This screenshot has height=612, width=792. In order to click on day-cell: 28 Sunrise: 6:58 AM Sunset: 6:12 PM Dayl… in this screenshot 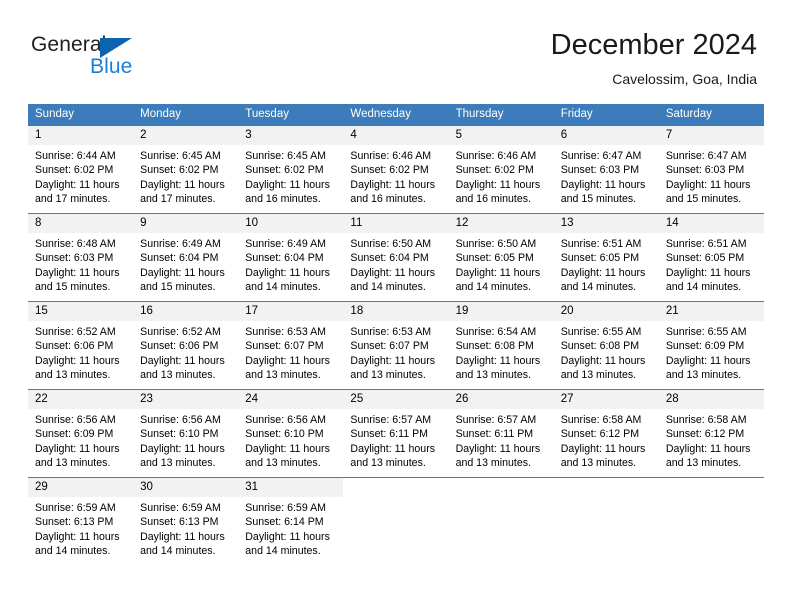, I will do `click(711, 433)`.